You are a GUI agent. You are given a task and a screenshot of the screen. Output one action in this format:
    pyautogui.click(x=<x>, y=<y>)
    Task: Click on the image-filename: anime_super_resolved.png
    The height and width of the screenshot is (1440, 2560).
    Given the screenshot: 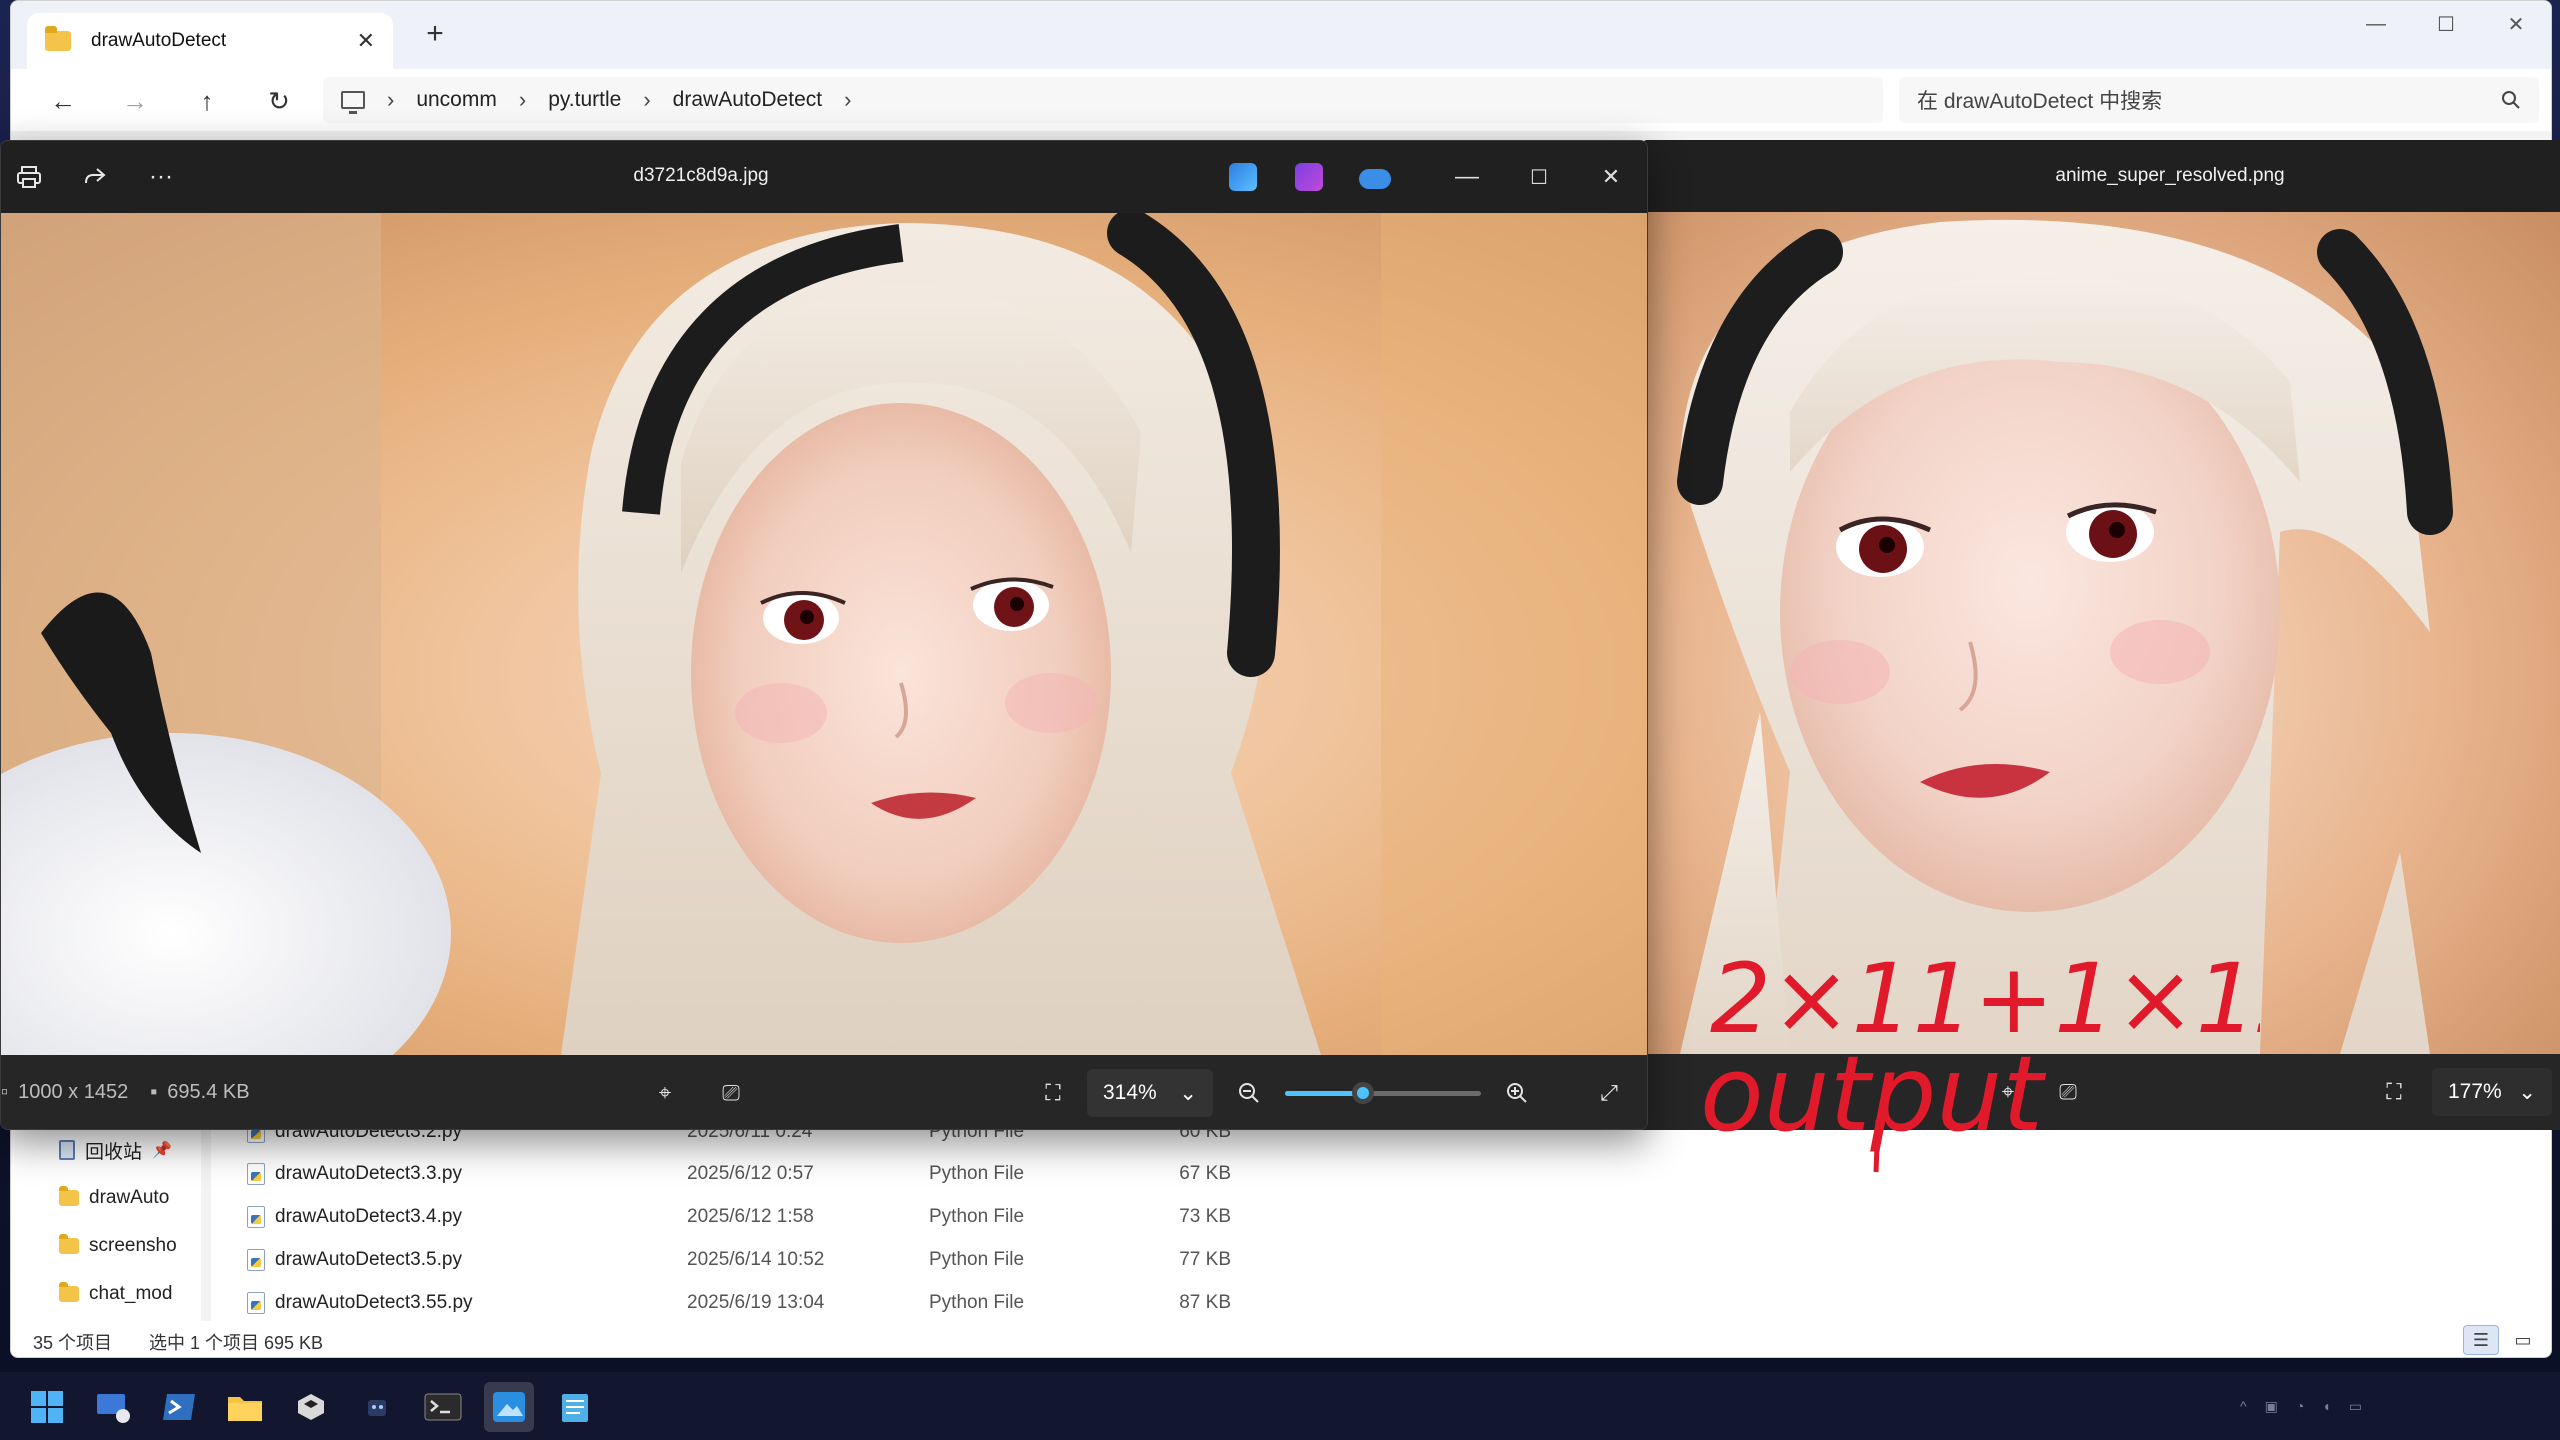 What is the action you would take?
    pyautogui.click(x=2170, y=175)
    